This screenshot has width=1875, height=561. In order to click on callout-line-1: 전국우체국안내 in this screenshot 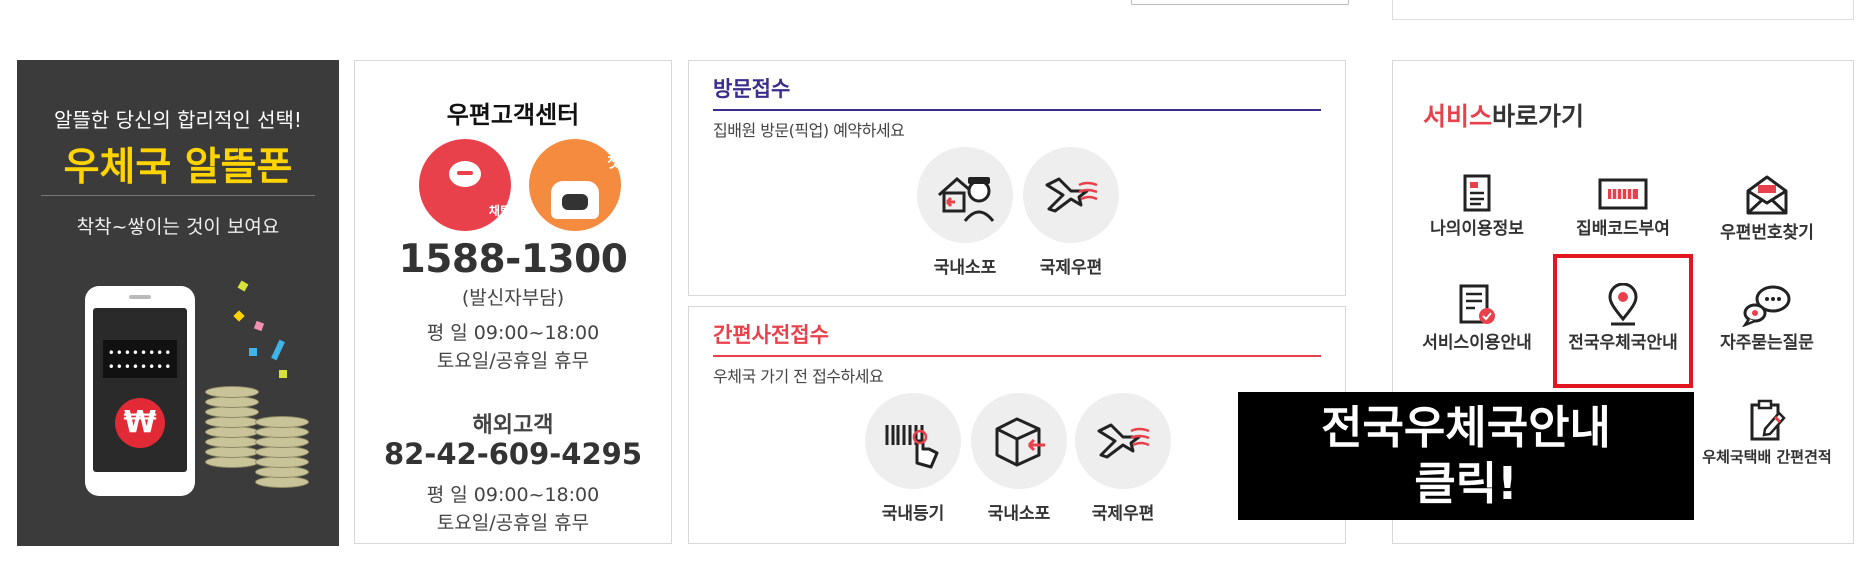, I will do `click(1466, 427)`.